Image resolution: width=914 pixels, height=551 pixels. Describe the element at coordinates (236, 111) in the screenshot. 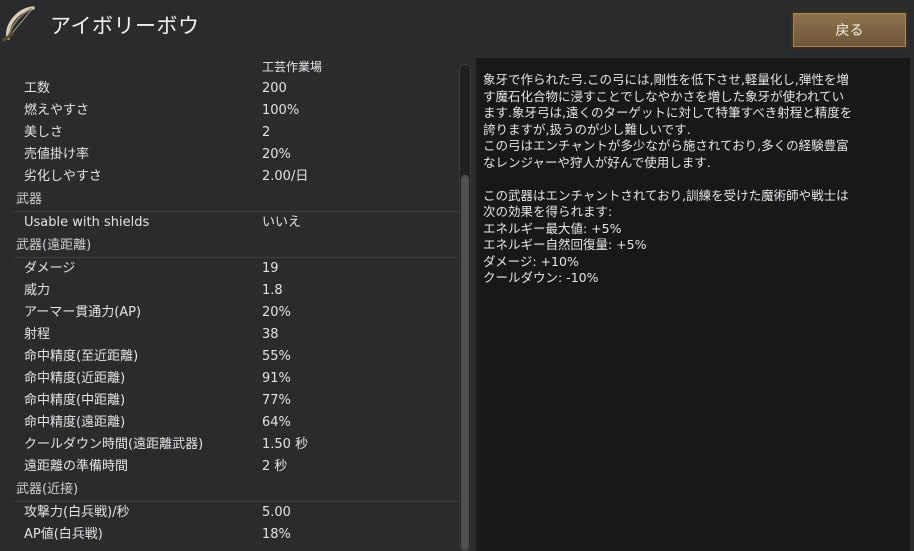

I see `stat-row: 燃えやすさ 100%` at that location.